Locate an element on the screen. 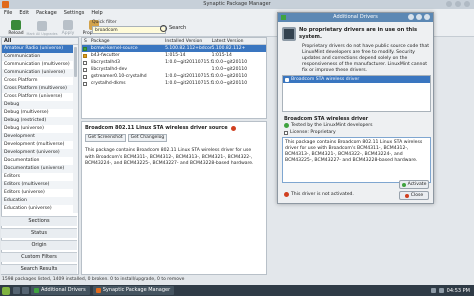  section-item: Amateur Radio (universe) is located at coordinates (40, 49).